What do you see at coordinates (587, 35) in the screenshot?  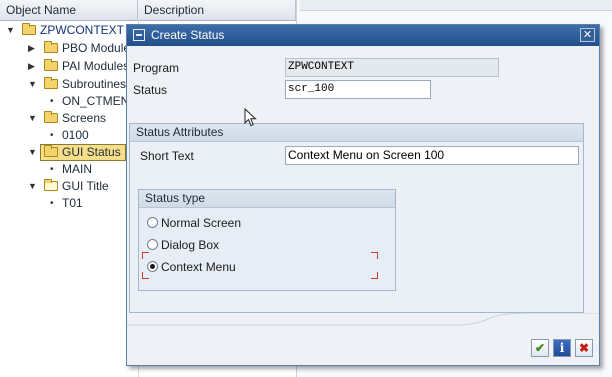 I see `close-button: ✕` at bounding box center [587, 35].